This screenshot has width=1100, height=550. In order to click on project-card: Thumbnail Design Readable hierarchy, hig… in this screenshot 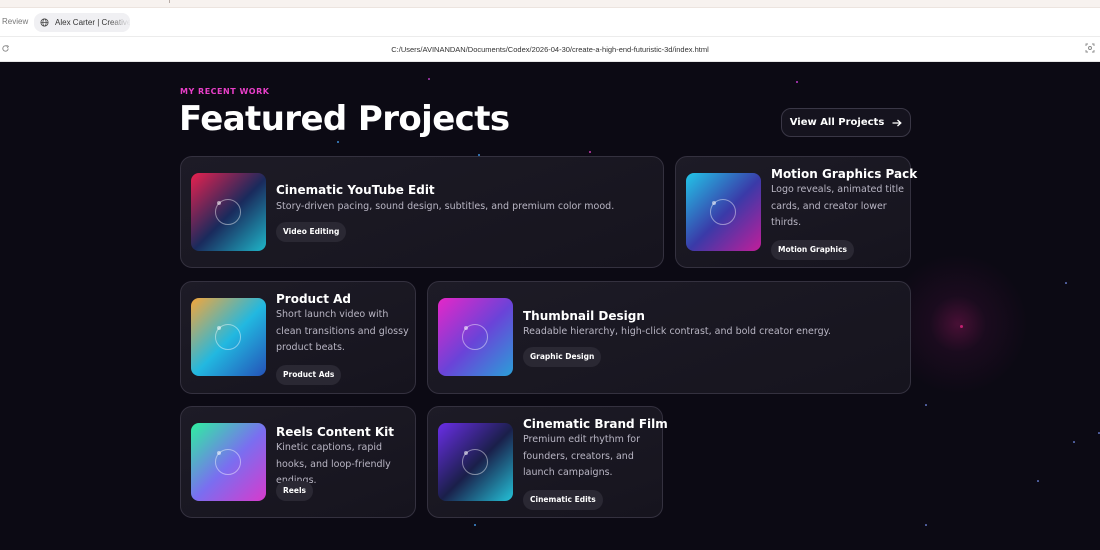, I will do `click(669, 337)`.